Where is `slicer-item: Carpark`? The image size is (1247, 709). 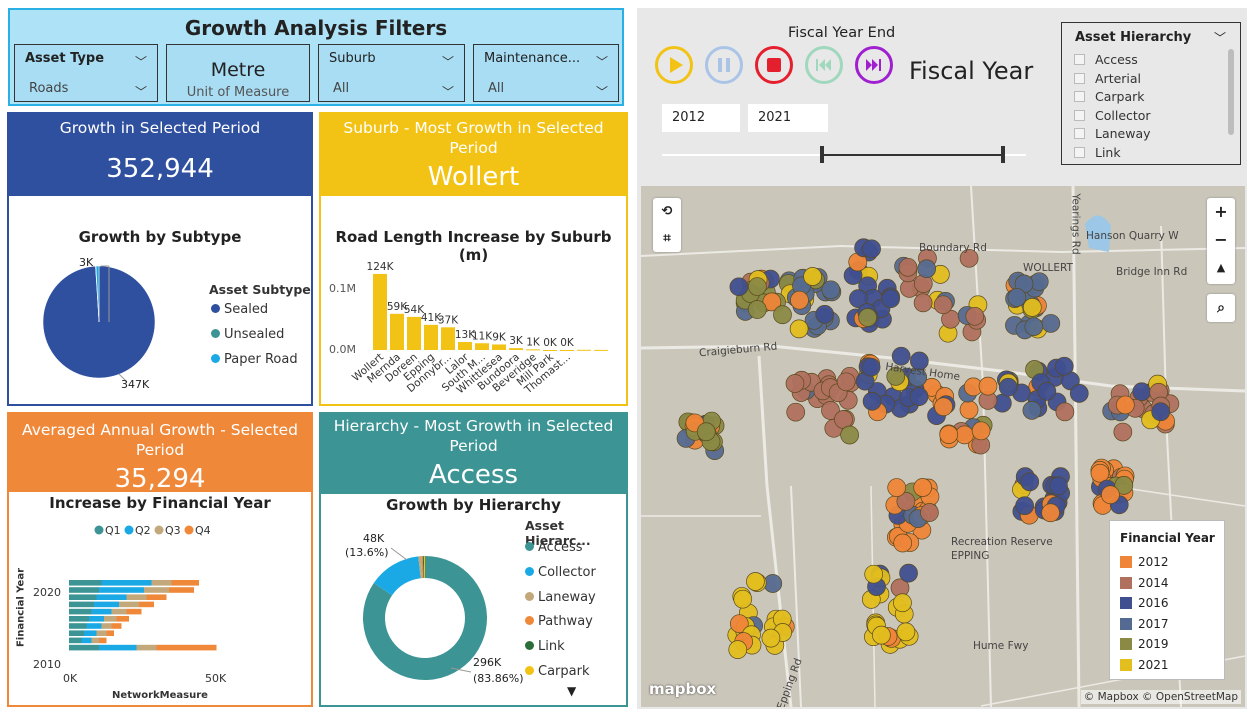
slicer-item: Carpark is located at coordinates (1112, 98).